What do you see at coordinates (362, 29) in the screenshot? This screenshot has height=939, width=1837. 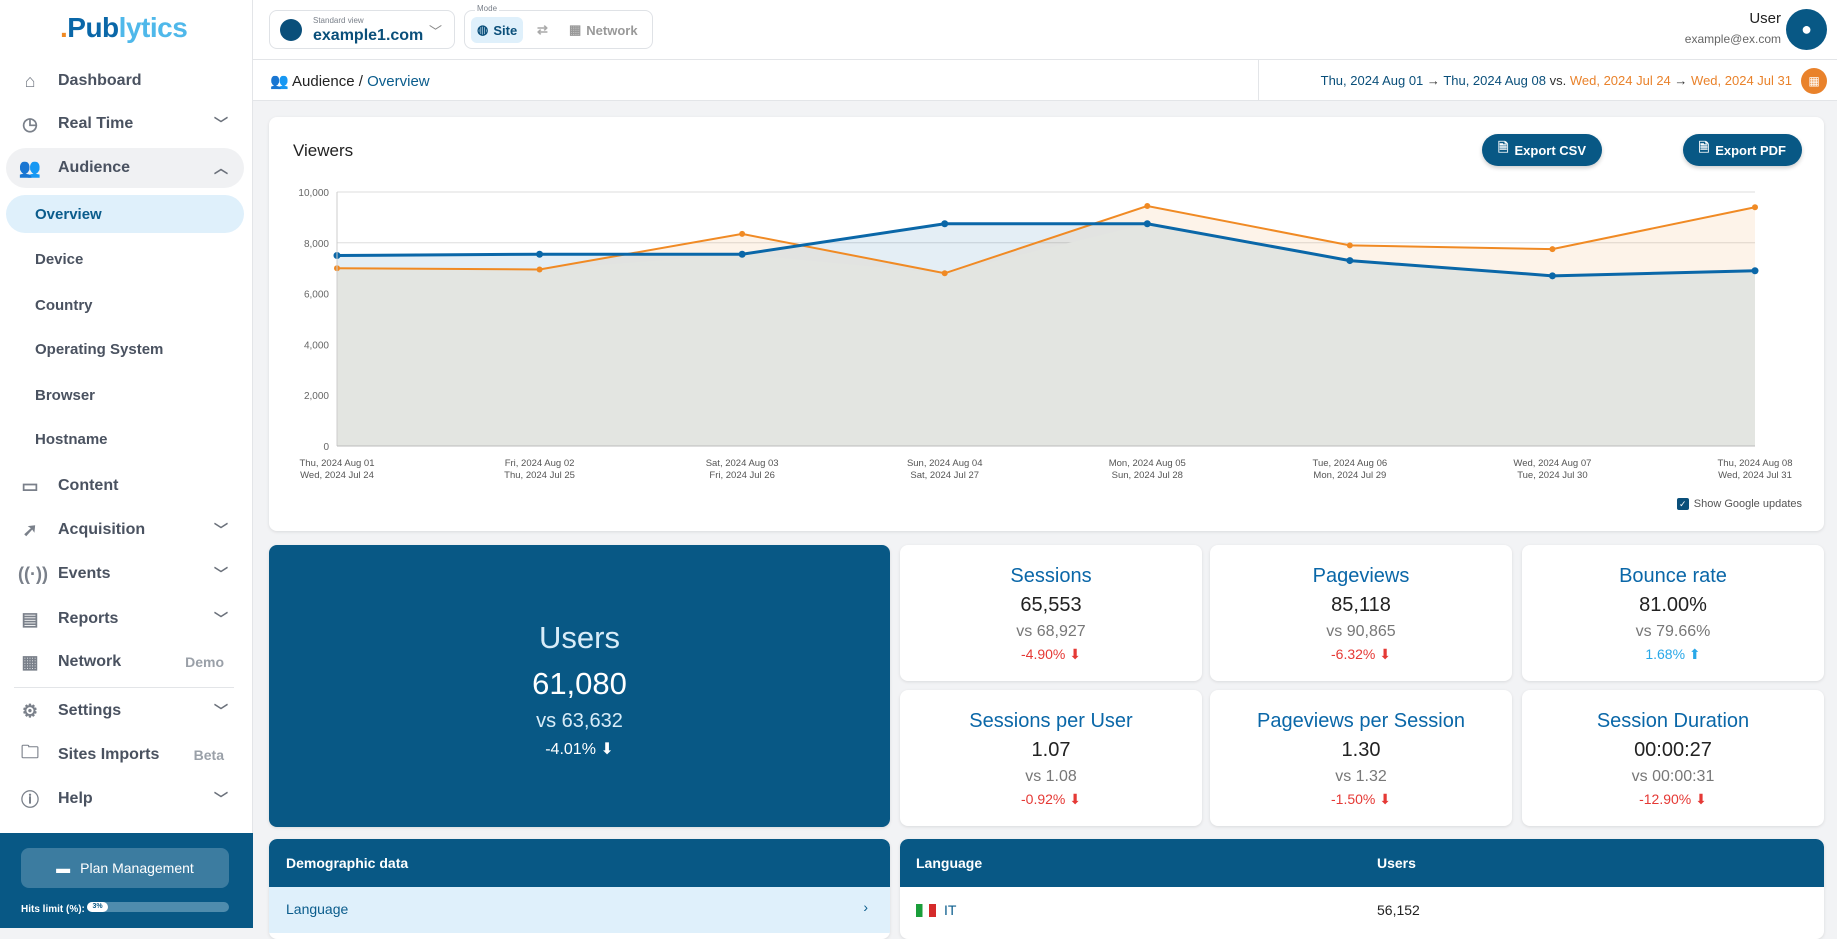 I see `site-selector: Standard view example1.com ﹀` at bounding box center [362, 29].